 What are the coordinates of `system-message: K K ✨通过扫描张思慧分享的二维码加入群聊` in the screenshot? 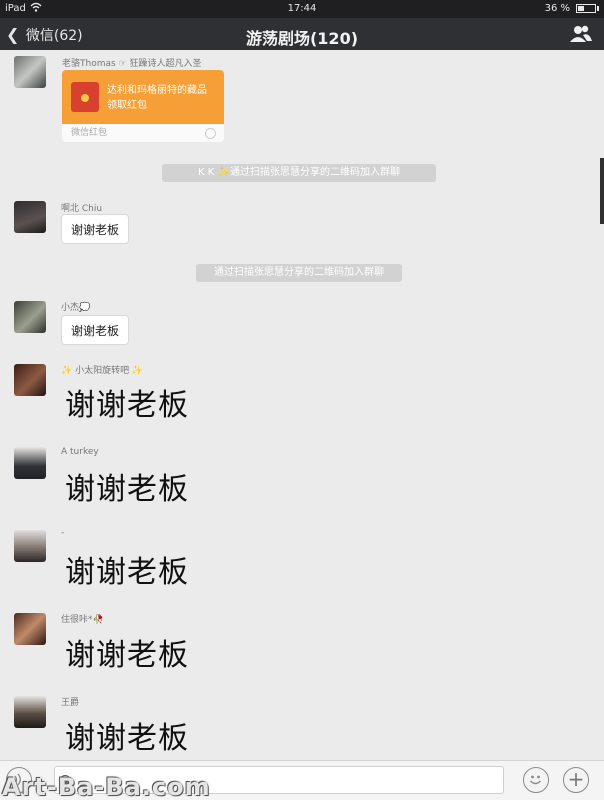 It's located at (299, 173).